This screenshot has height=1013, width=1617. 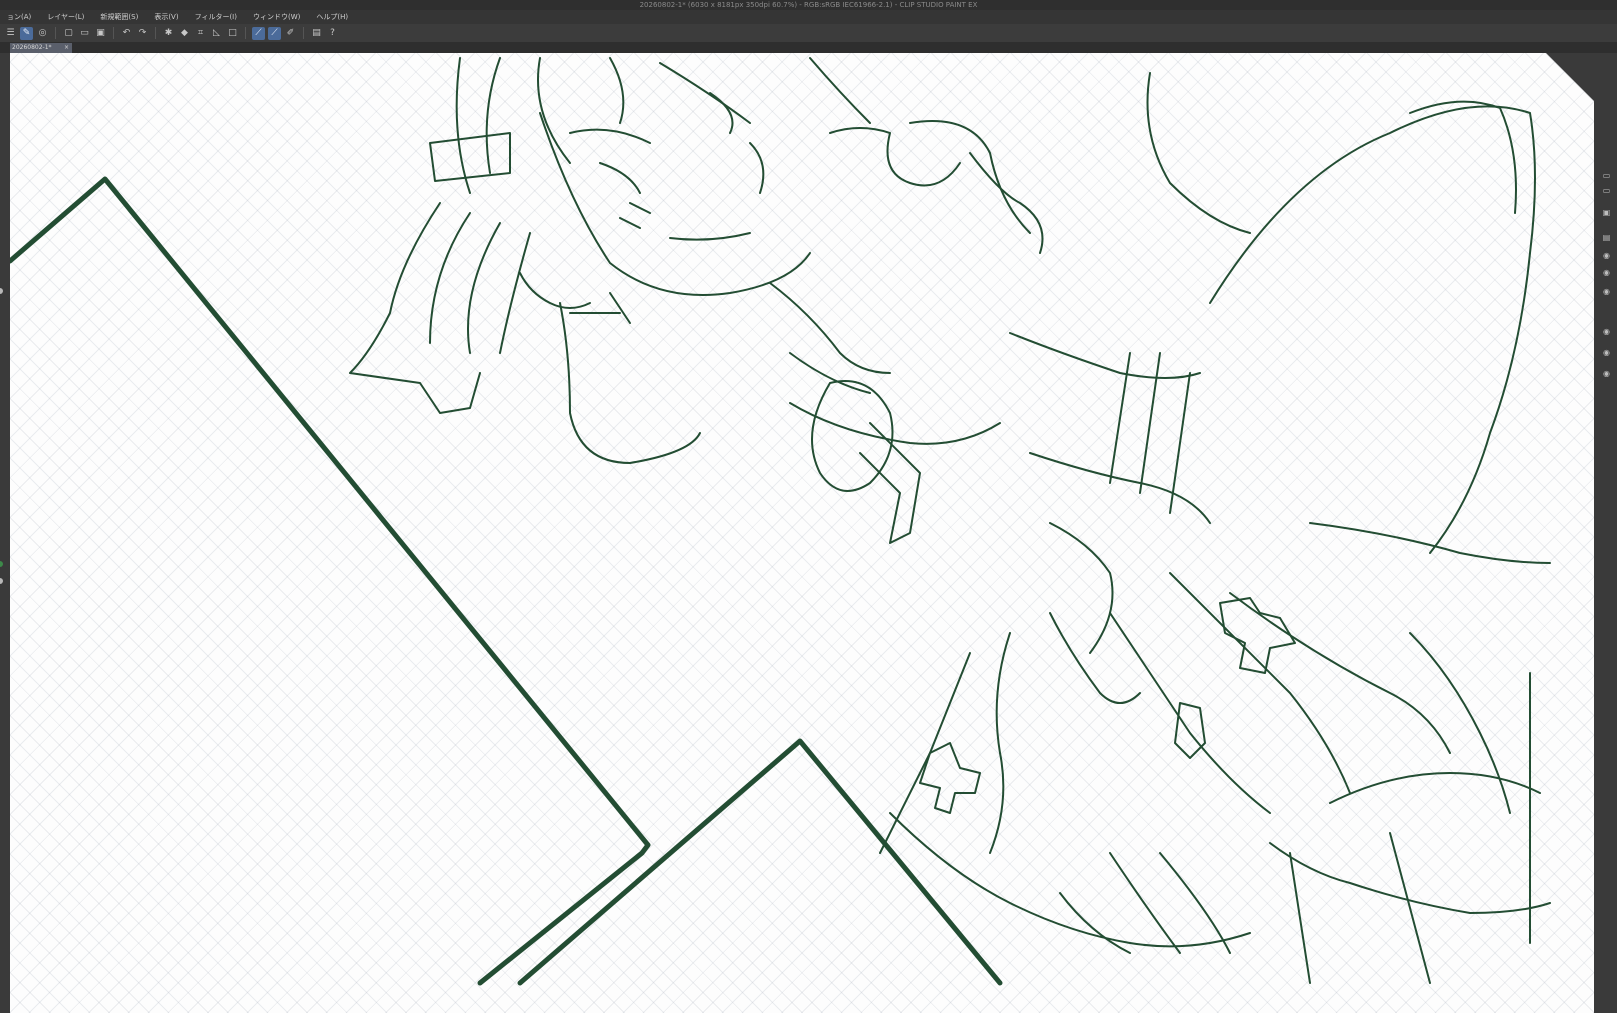 I want to click on menu-item-help: ヘルプ(H), so click(x=333, y=17).